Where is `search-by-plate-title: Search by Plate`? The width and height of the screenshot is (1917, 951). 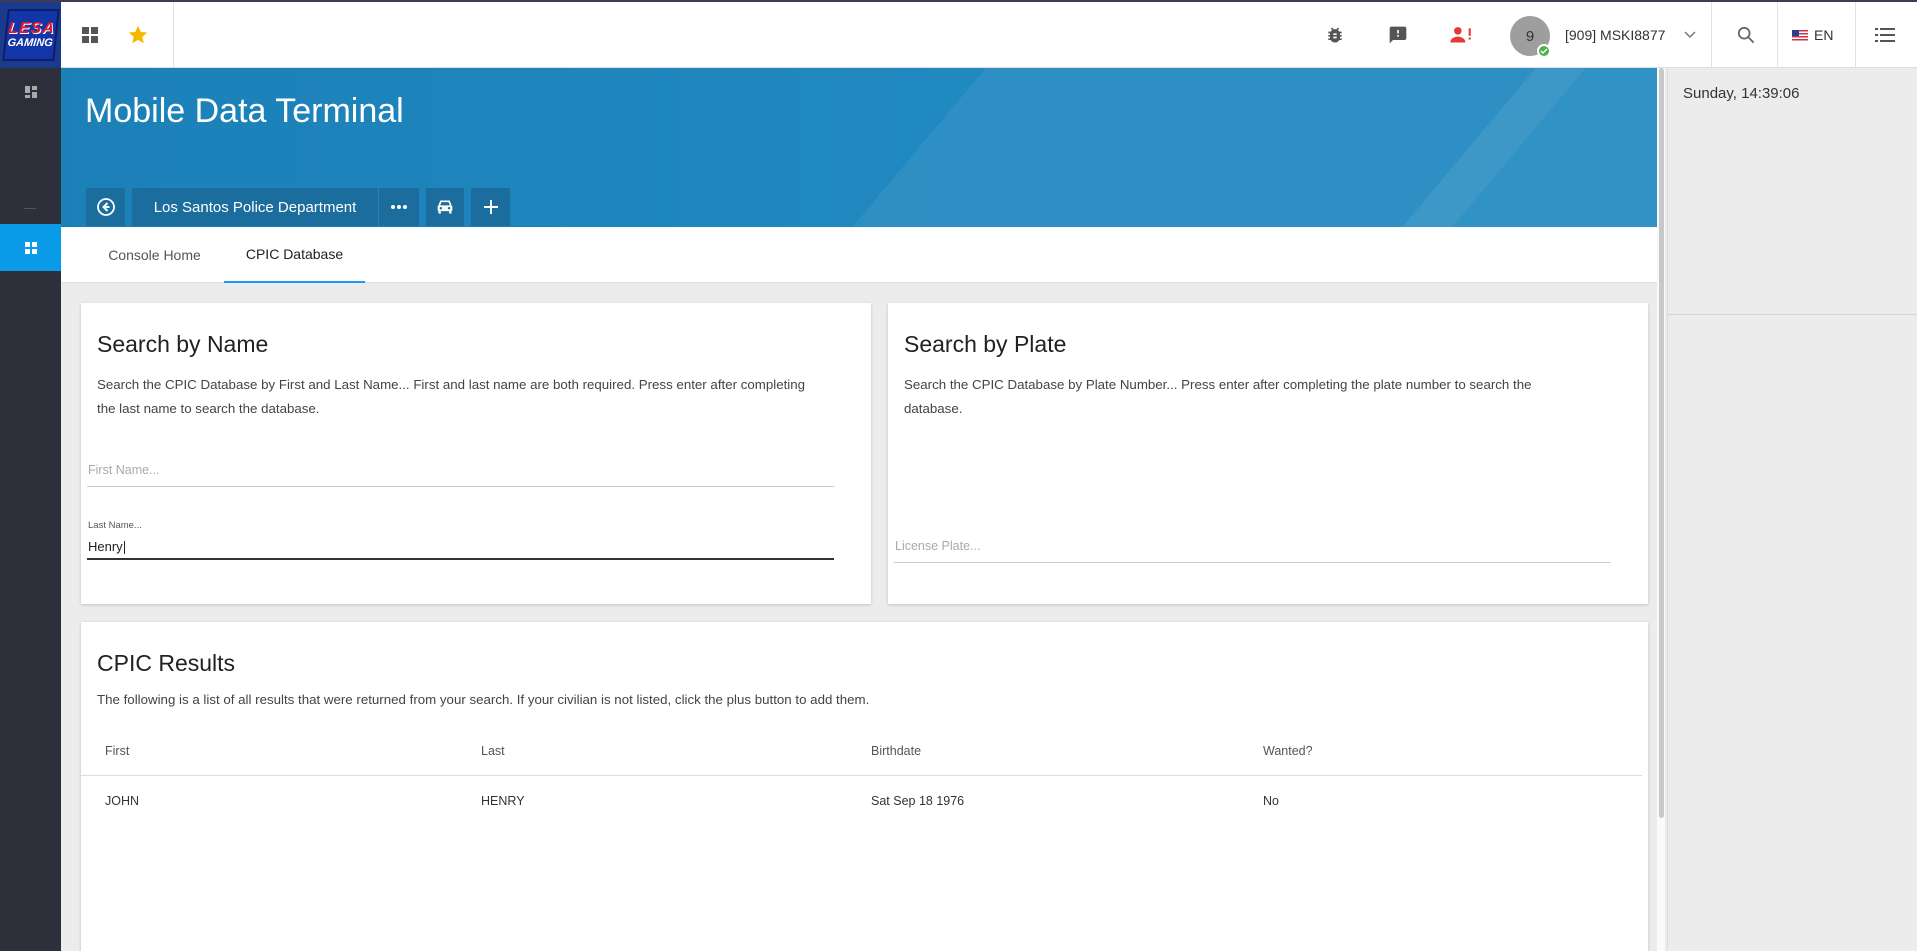
search-by-plate-title: Search by Plate is located at coordinates (985, 344).